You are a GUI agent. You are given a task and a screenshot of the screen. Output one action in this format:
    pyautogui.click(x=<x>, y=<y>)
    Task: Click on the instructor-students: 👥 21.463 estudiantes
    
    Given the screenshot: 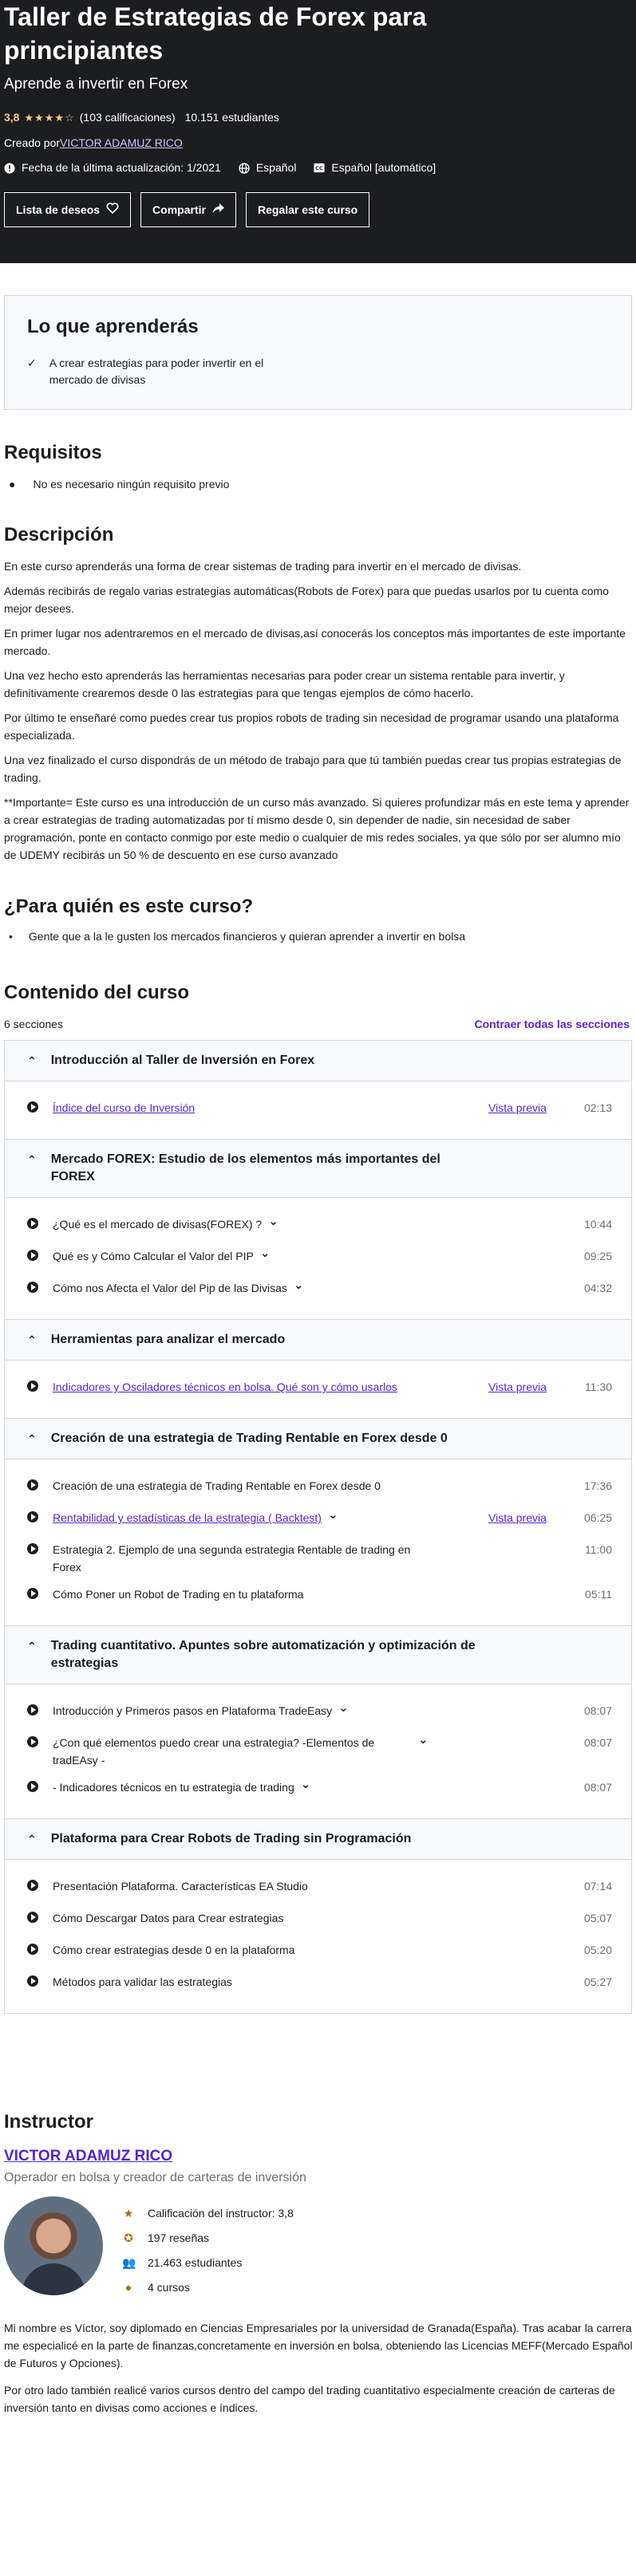 What is the action you would take?
    pyautogui.click(x=208, y=2263)
    